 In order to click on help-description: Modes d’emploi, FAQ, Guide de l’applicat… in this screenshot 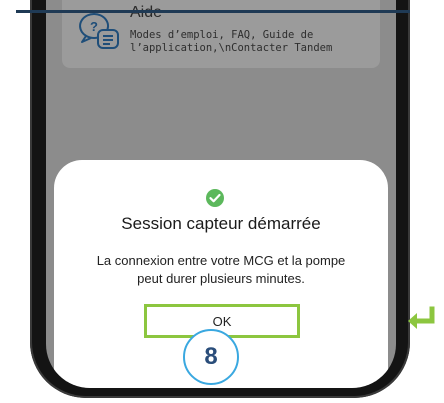, I will do `click(231, 41)`.